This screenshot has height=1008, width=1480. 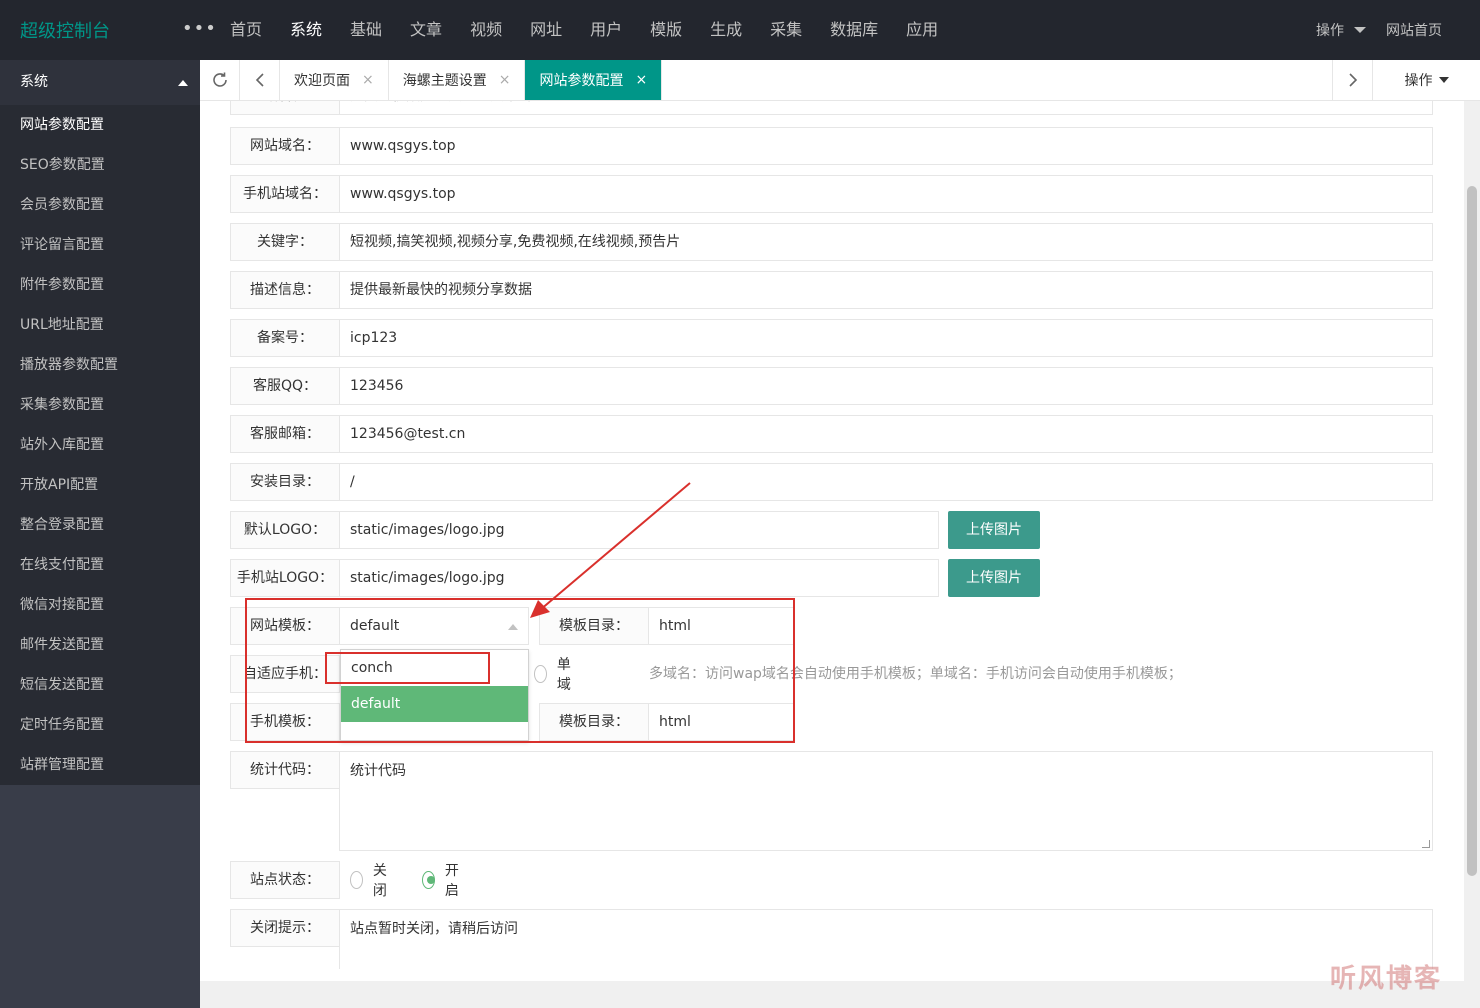 I want to click on sidebar-item-comment-config: 评论留言配置, so click(x=100, y=245).